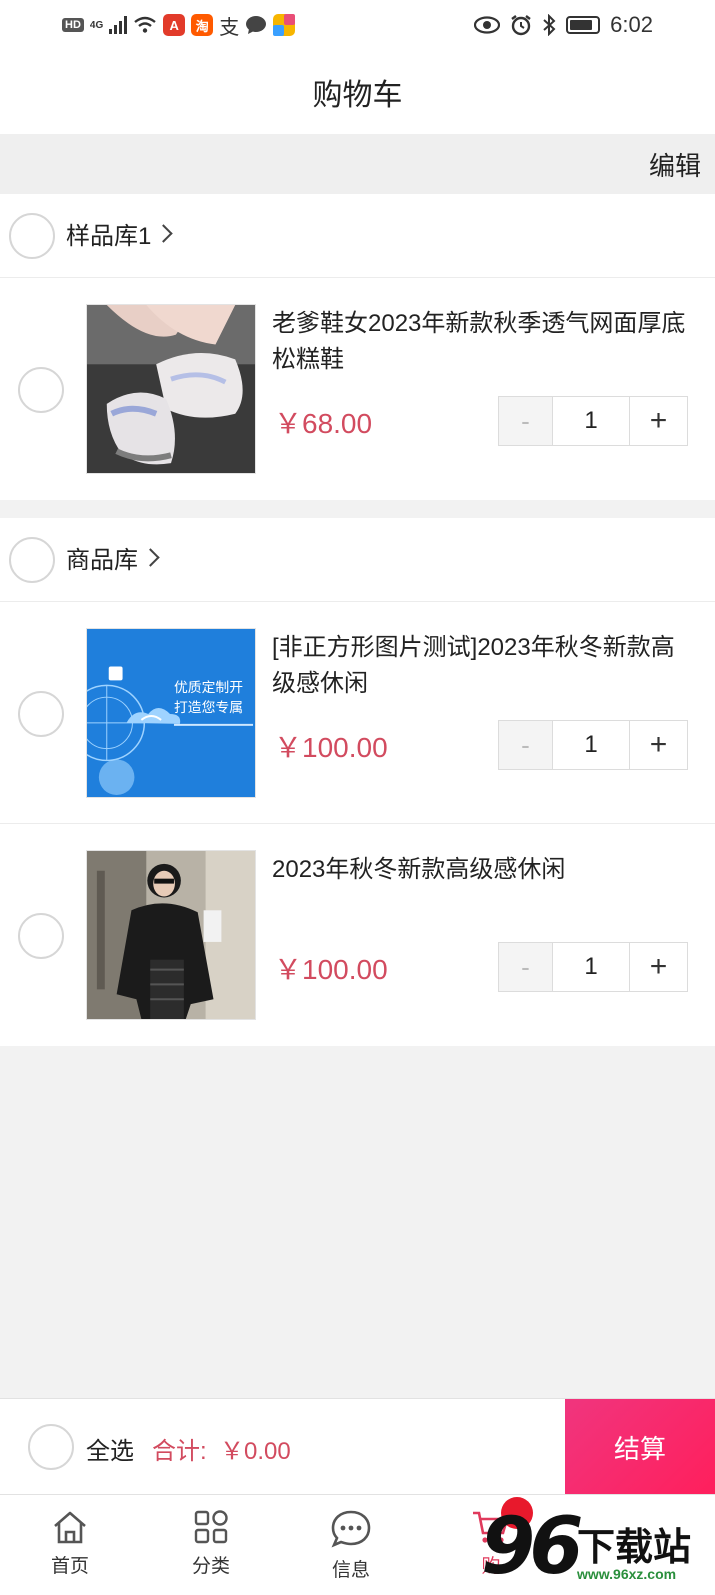 This screenshot has width=715, height=1595. What do you see at coordinates (549, 25) in the screenshot?
I see `bluetooth-icon` at bounding box center [549, 25].